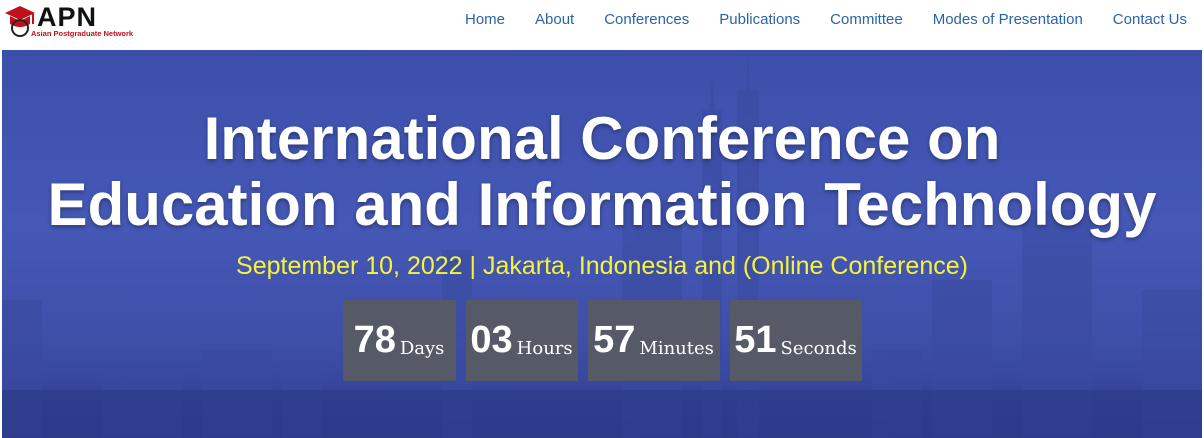 Image resolution: width=1204 pixels, height=438 pixels. I want to click on nav-contact-us: Contact Us, so click(1142, 20).